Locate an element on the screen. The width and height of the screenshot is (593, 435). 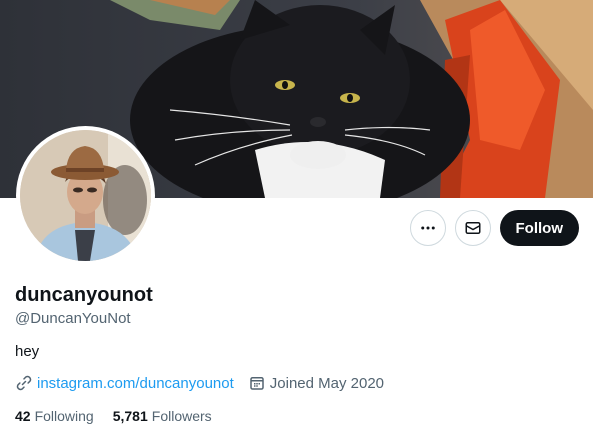
profile-stats: 42 Following 5,781 Followers is located at coordinates (123, 416).